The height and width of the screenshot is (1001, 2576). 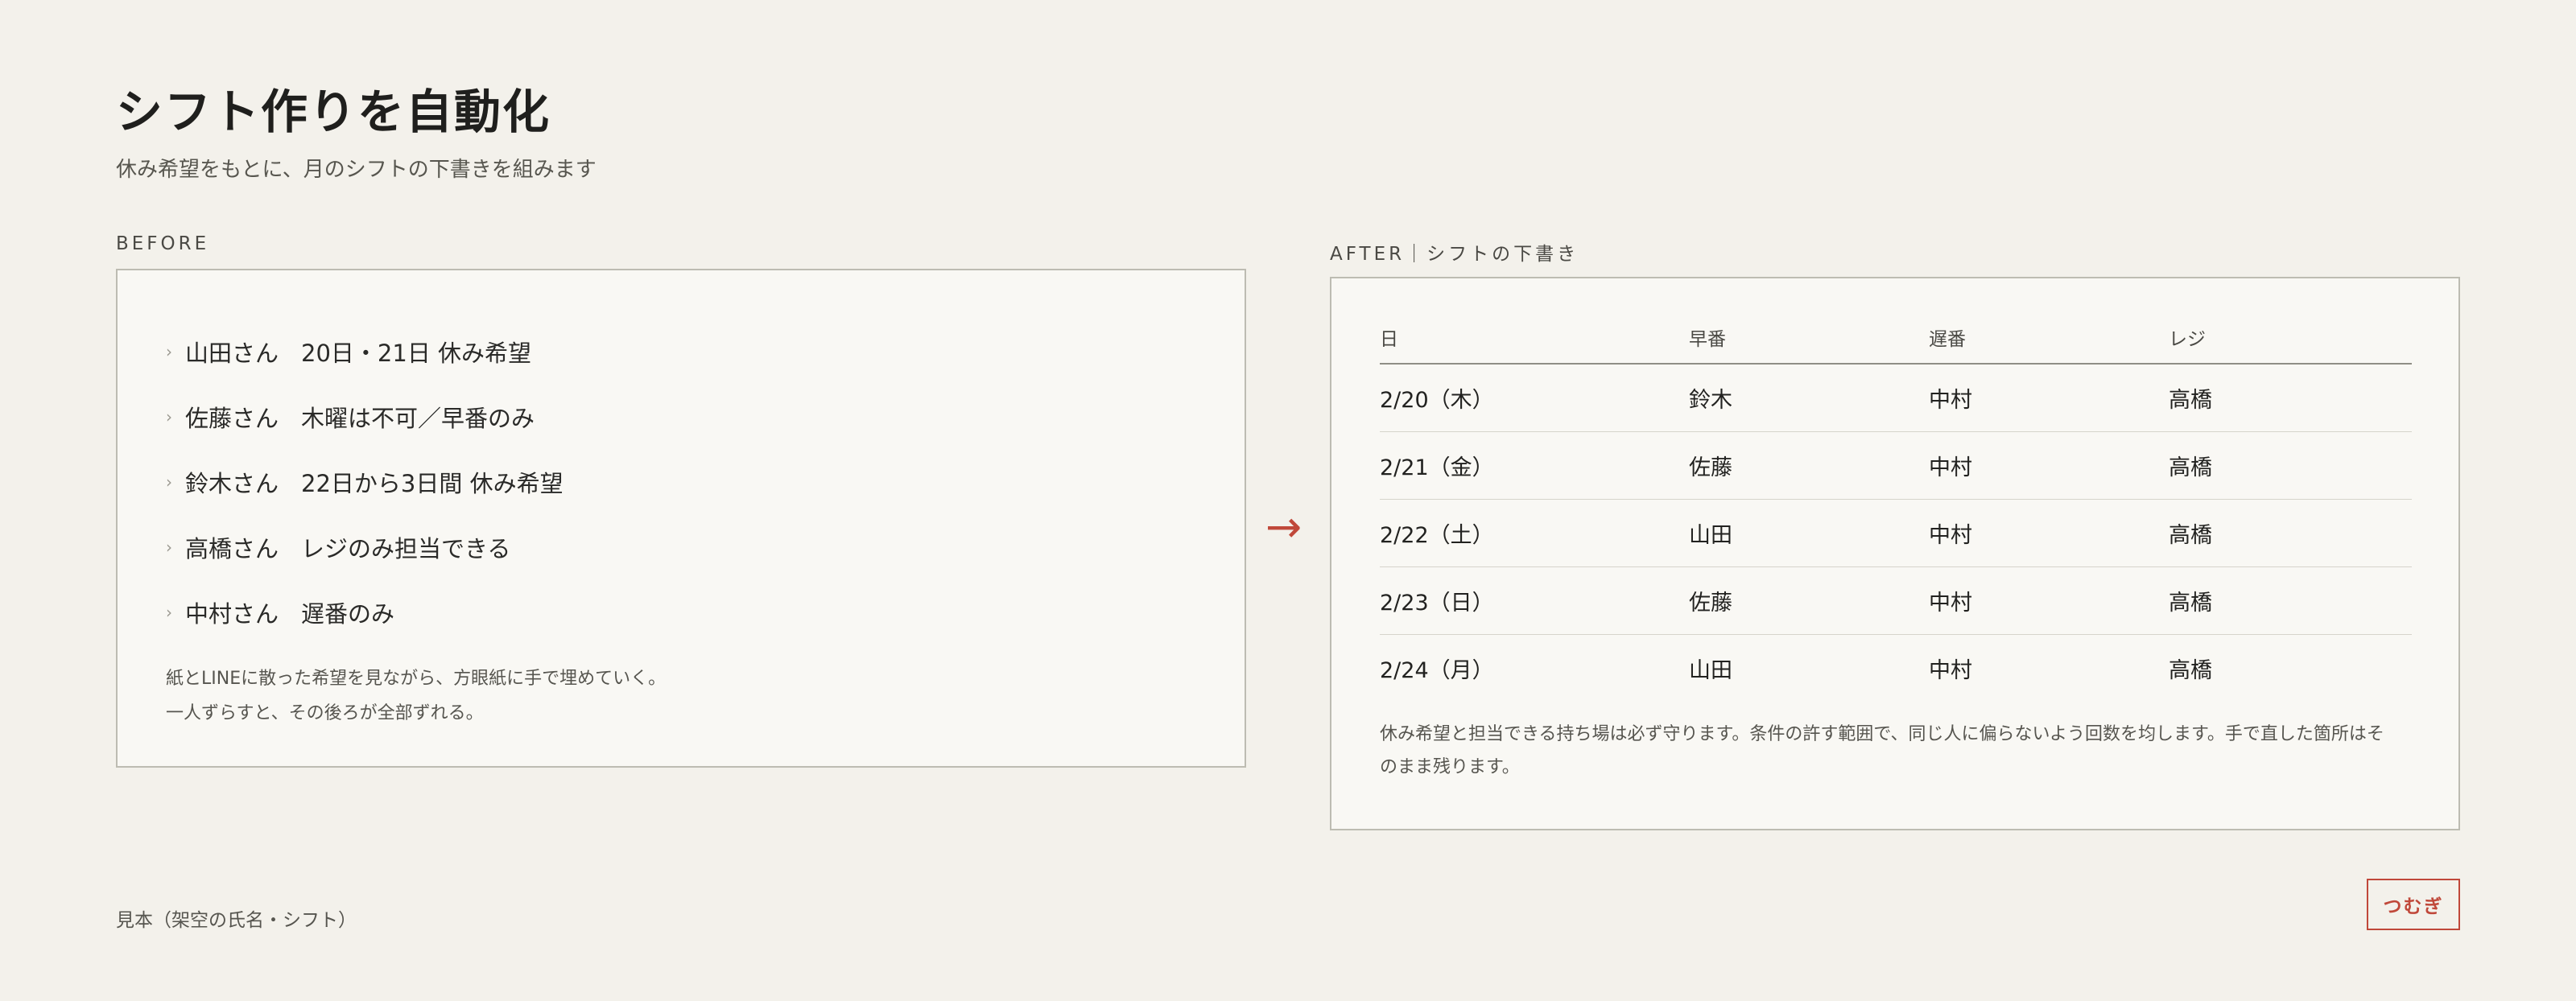 What do you see at coordinates (1534, 398) in the screenshot?
I see `cell-day: 2/20（木）` at bounding box center [1534, 398].